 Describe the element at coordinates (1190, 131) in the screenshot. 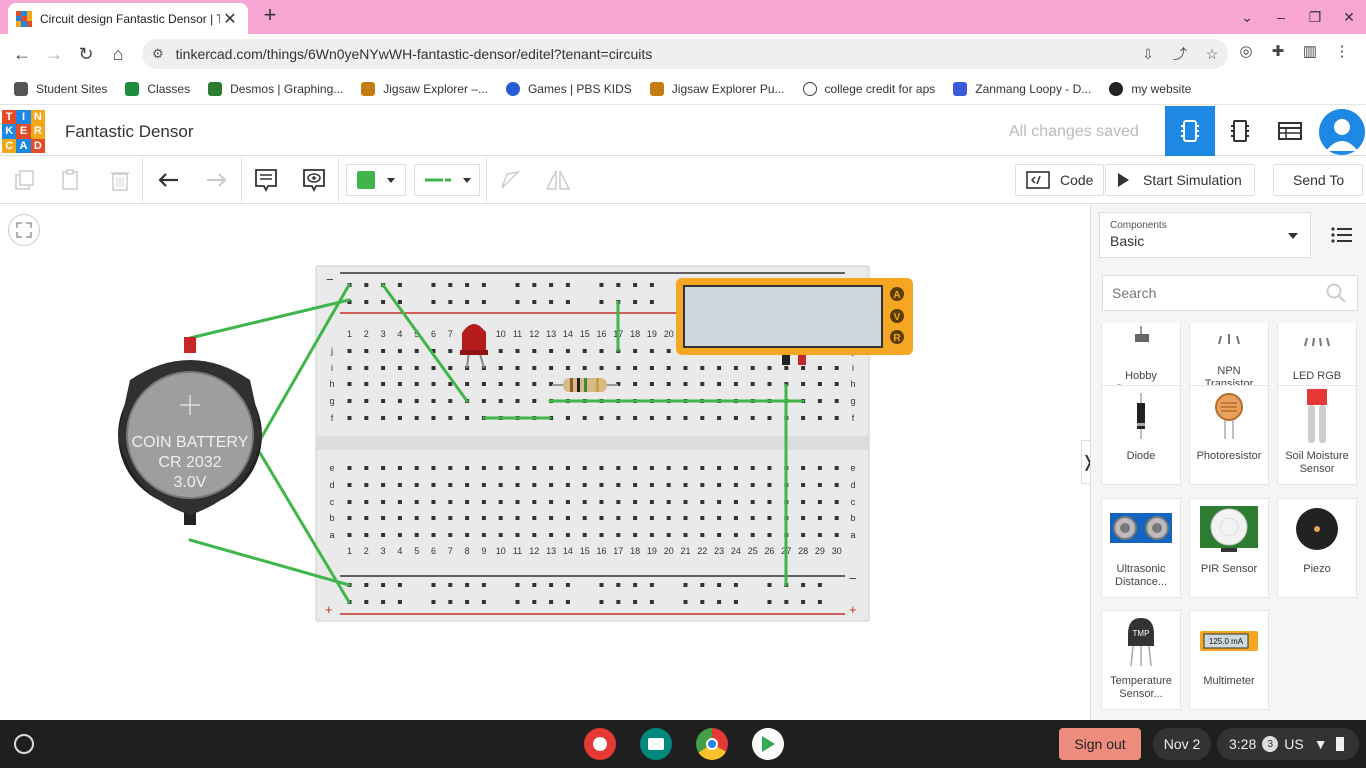

I see `circuit-view-button` at that location.